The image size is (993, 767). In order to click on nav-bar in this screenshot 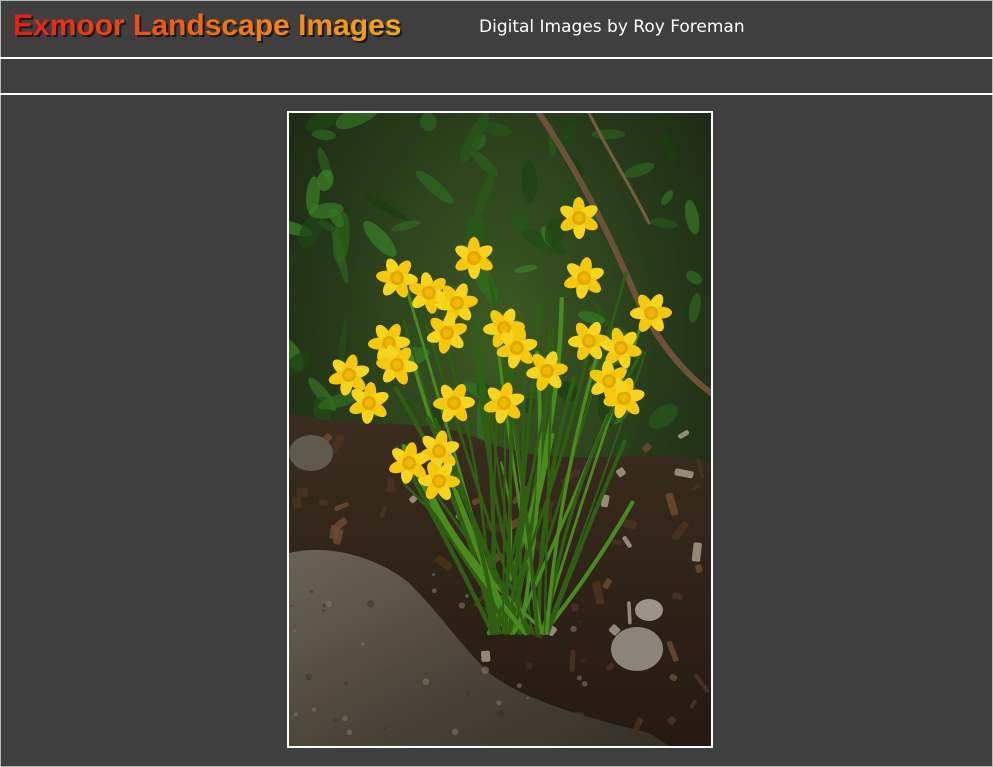, I will do `click(496, 77)`.